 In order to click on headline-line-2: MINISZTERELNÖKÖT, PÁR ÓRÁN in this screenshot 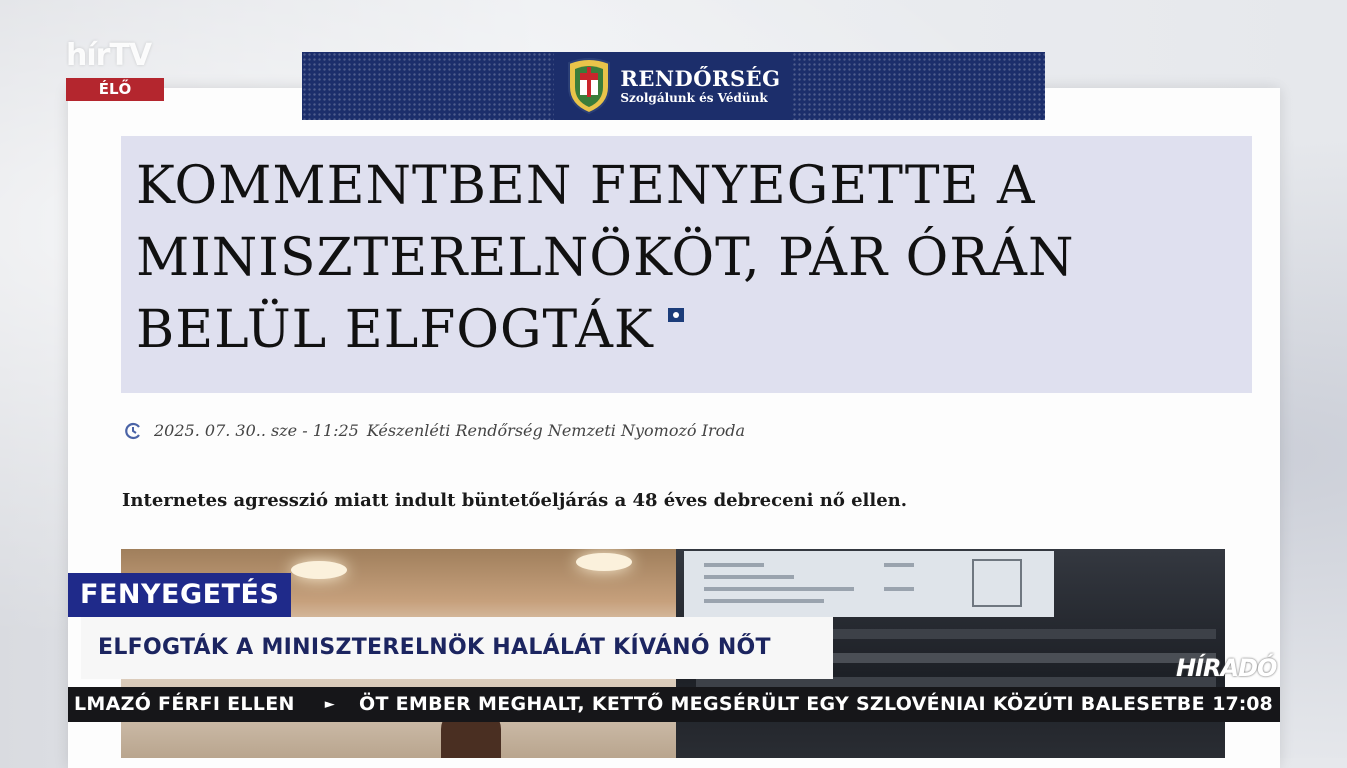, I will do `click(605, 258)`.